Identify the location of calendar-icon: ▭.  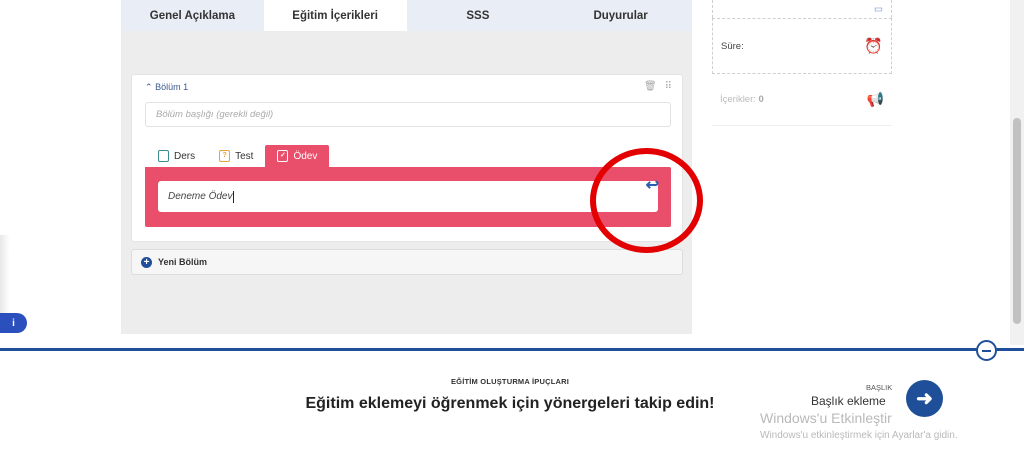
(878, 9).